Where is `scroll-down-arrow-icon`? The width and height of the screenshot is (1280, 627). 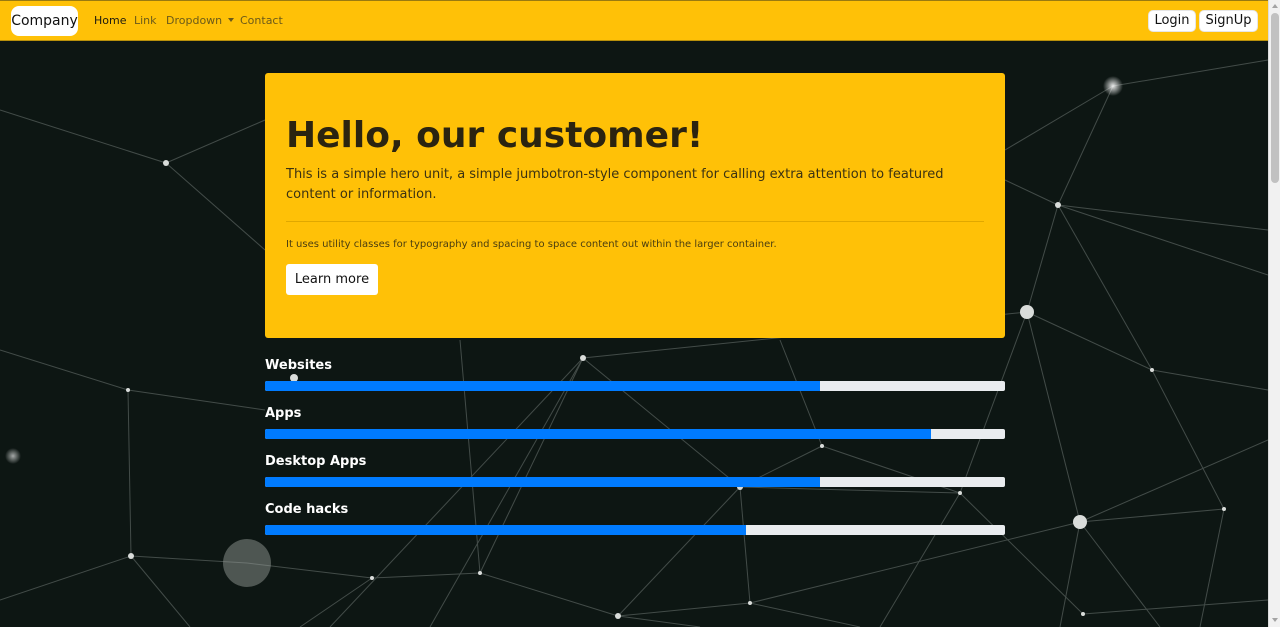 scroll-down-arrow-icon is located at coordinates (1275, 620).